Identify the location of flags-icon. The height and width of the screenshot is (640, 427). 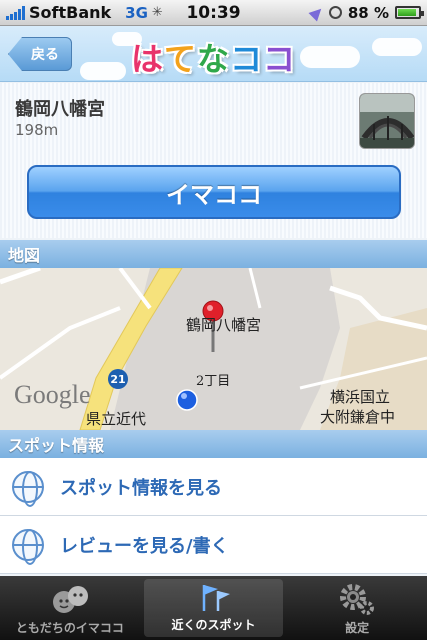
(214, 596).